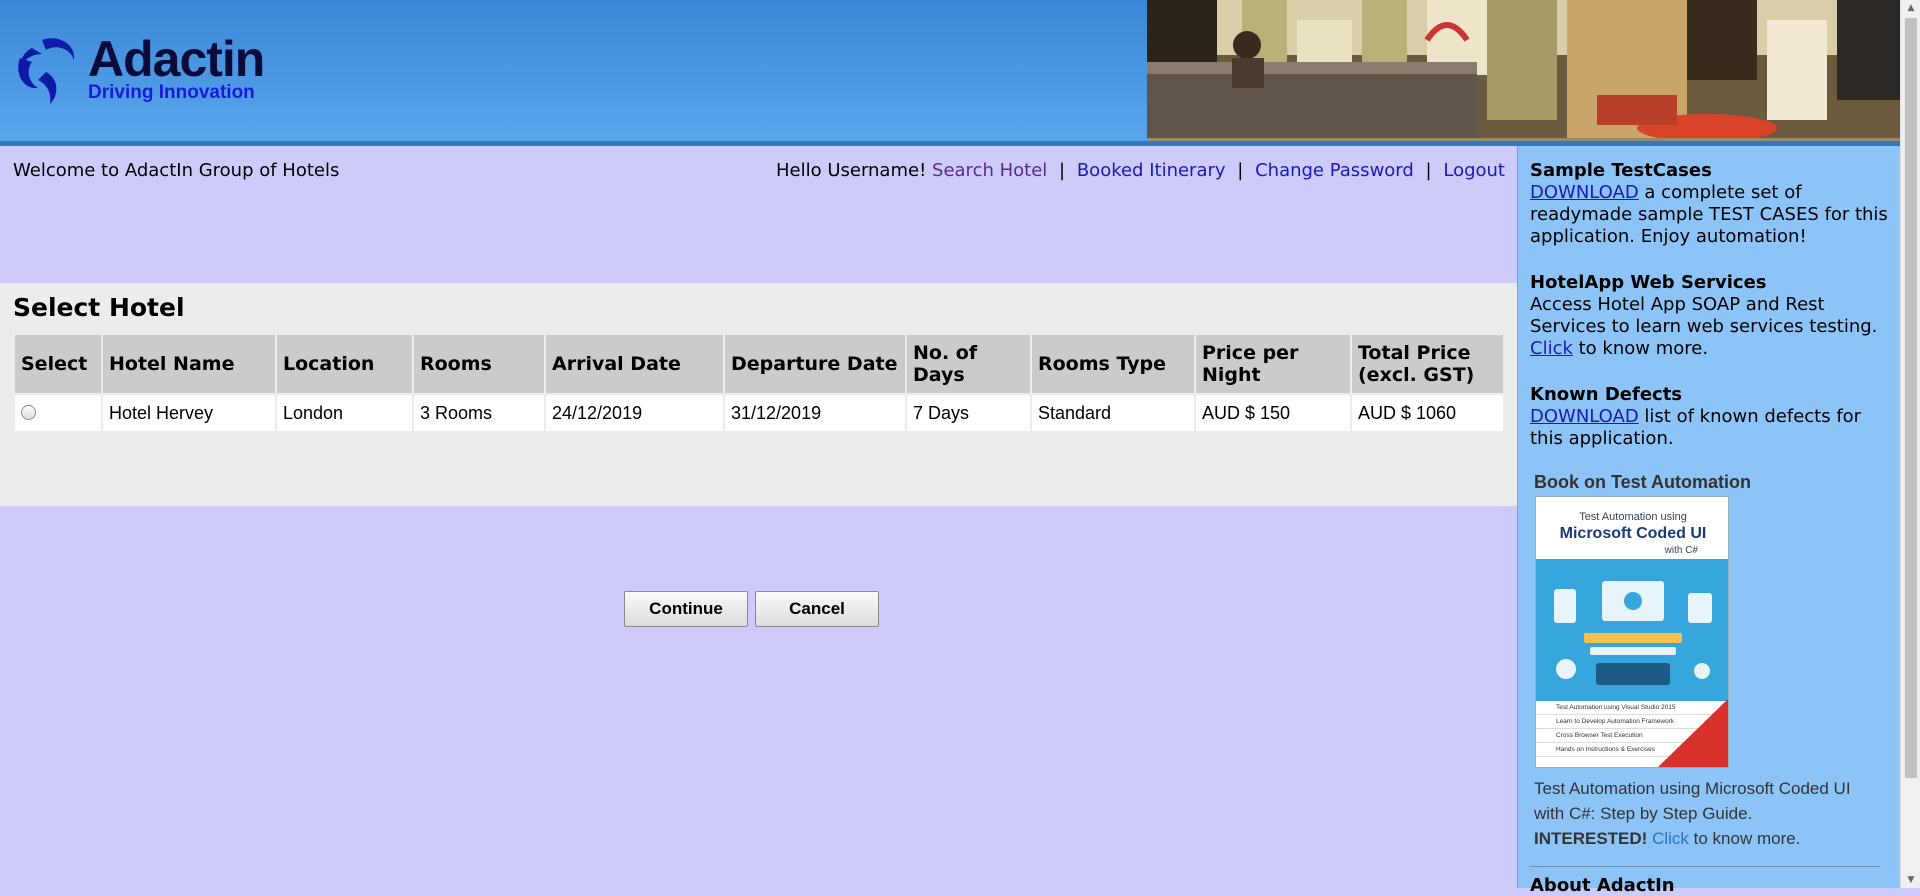  I want to click on nav-link-booked-itinerary: Booked Itinerary, so click(1151, 170).